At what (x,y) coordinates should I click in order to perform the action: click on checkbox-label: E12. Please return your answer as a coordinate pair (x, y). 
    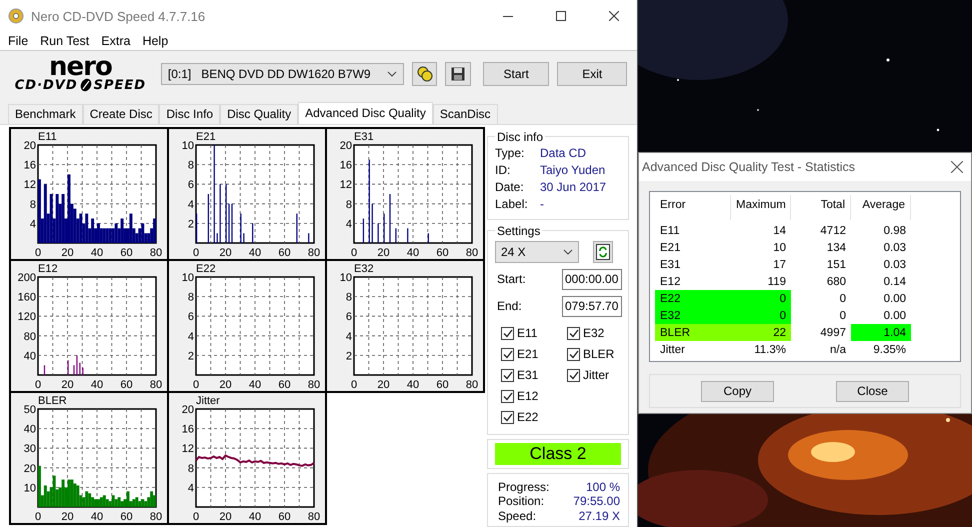
    Looking at the image, I should click on (527, 396).